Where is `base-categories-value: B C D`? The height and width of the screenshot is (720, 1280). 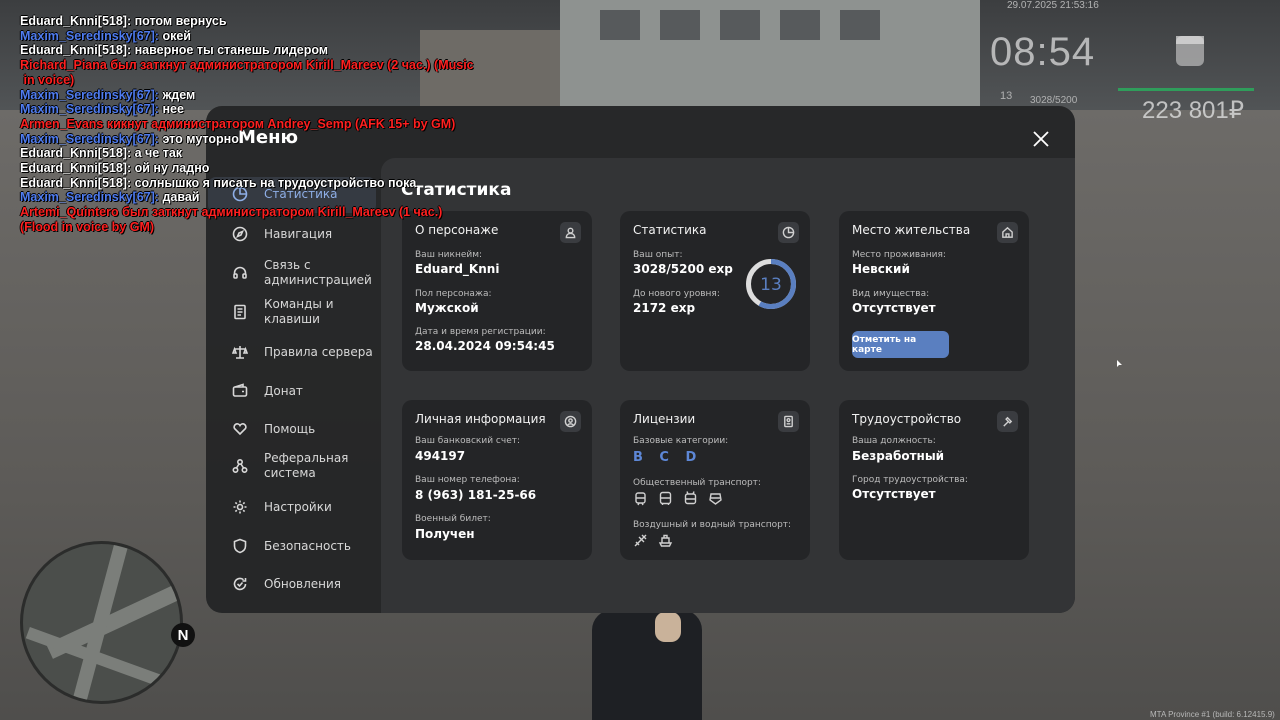
base-categories-value: B C D is located at coordinates (668, 457).